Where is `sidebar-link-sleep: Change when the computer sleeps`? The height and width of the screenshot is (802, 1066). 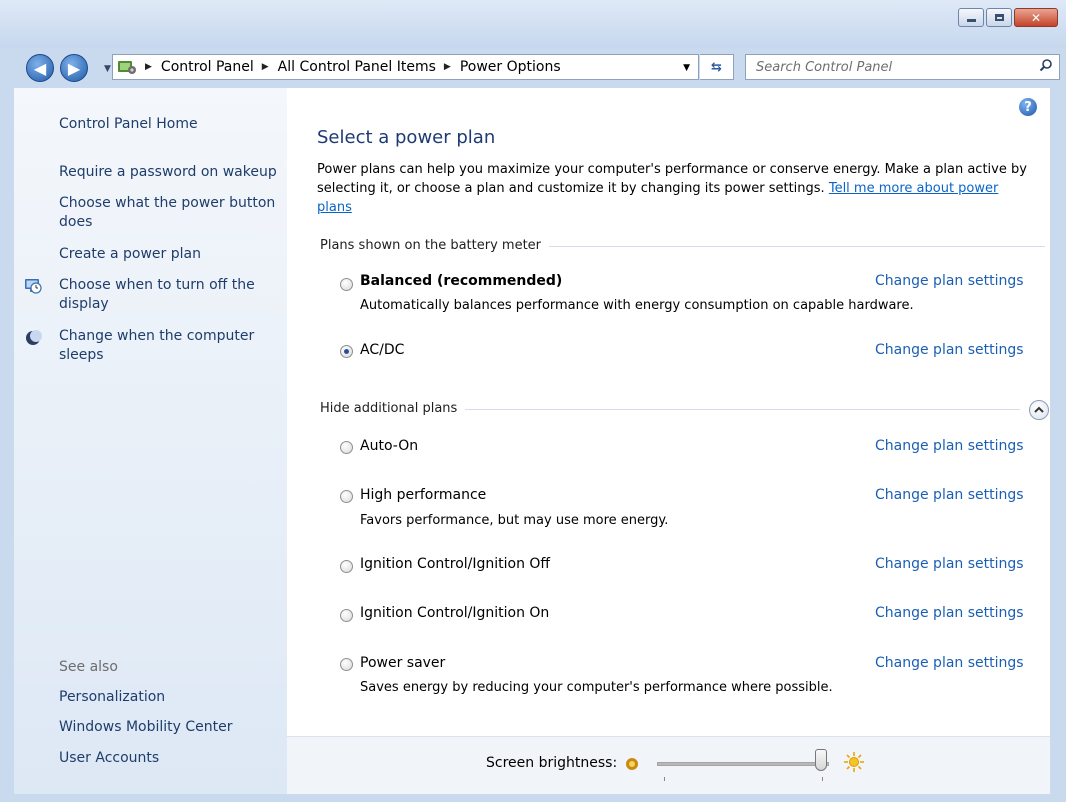 sidebar-link-sleep: Change when the computer sleeps is located at coordinates (164, 346).